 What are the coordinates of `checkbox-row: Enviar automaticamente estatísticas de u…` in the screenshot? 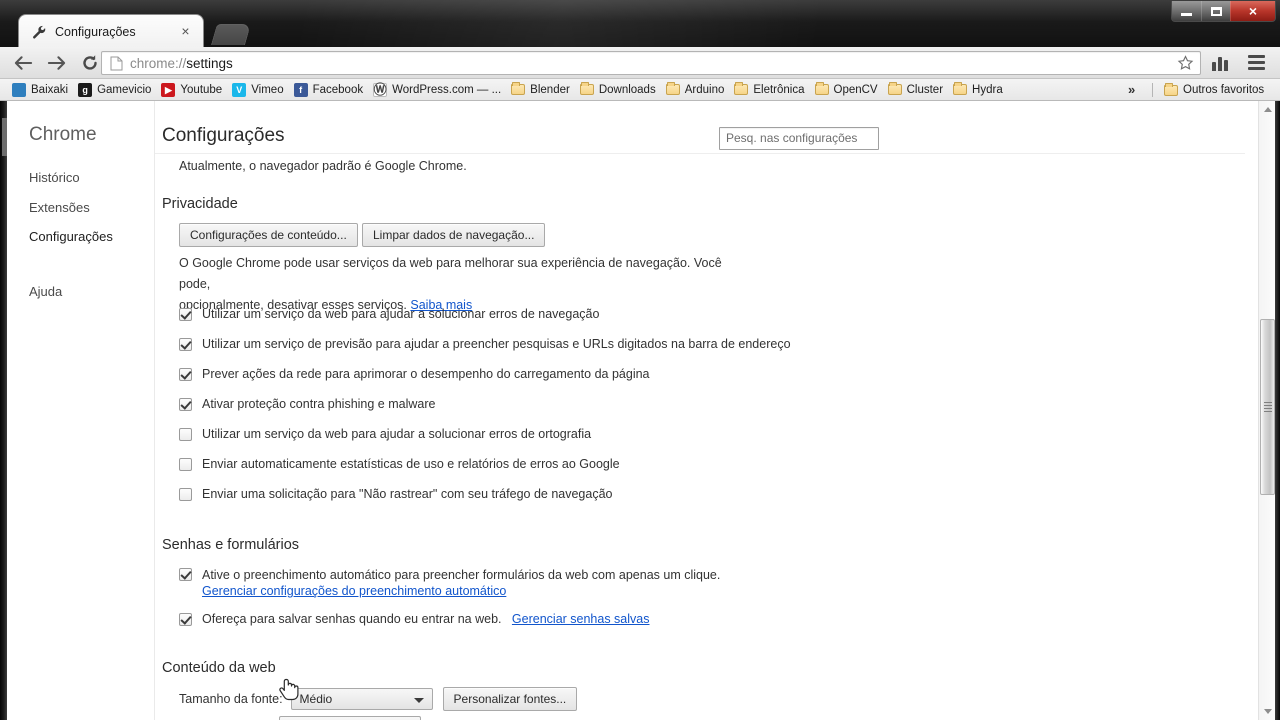 It's located at (399, 464).